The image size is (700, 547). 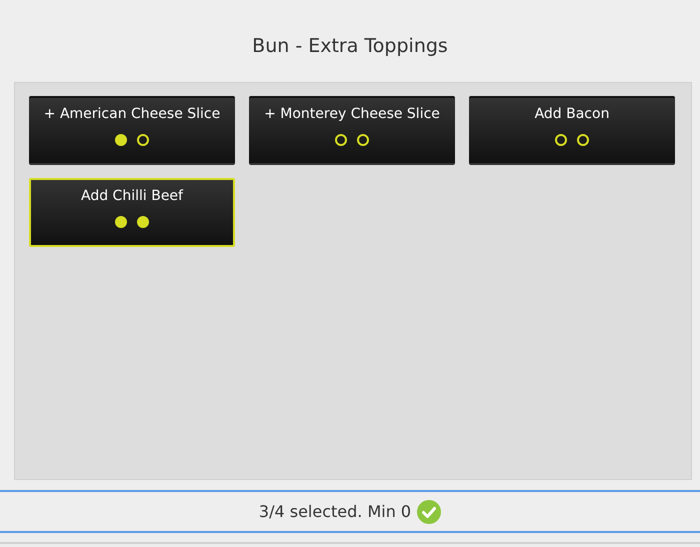 What do you see at coordinates (335, 511) in the screenshot?
I see `selection-status: 3/4 selected. Min 0` at bounding box center [335, 511].